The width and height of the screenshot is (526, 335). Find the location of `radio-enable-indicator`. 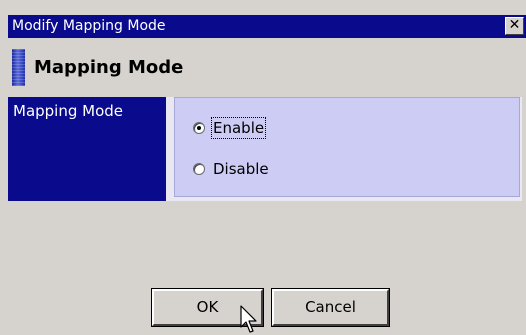

radio-enable-indicator is located at coordinates (199, 128).